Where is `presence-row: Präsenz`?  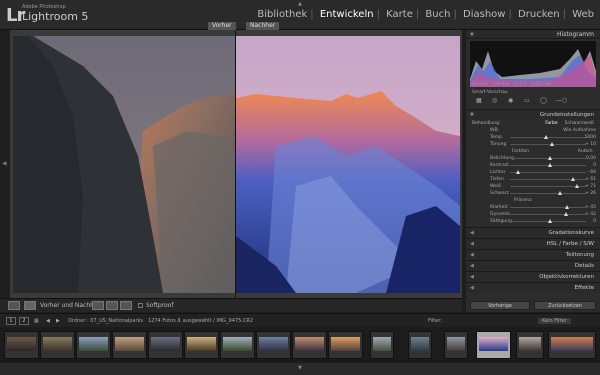 presence-row: Präsenz is located at coordinates (533, 200).